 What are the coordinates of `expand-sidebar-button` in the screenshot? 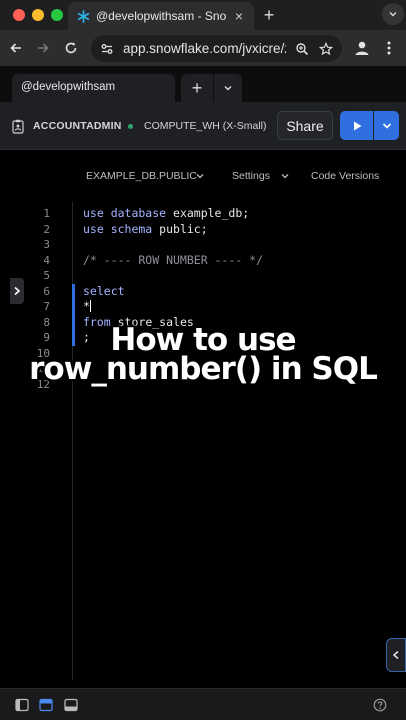 It's located at (17, 291).